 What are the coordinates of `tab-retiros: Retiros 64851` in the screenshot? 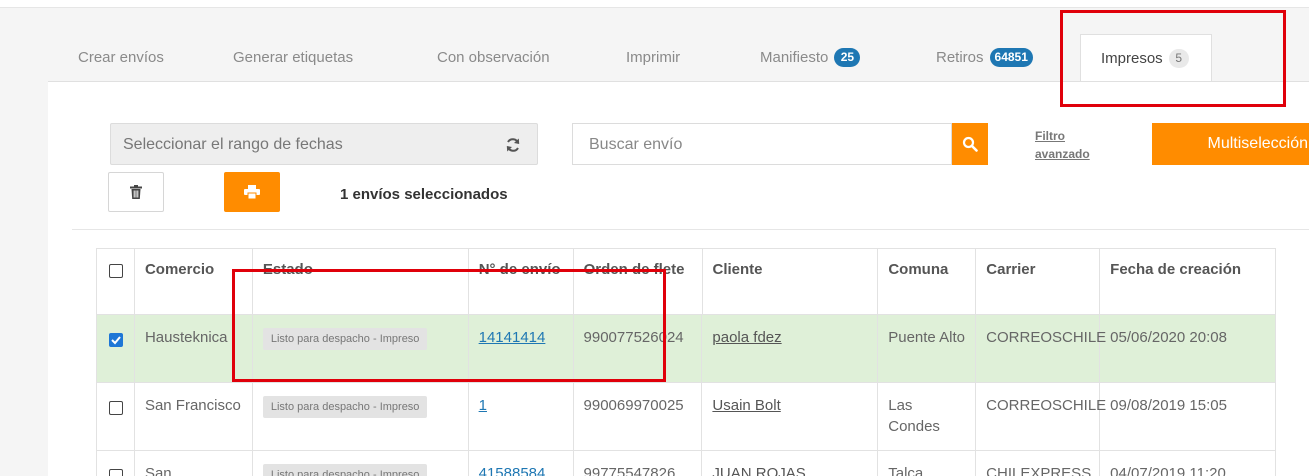 It's located at (984, 58).